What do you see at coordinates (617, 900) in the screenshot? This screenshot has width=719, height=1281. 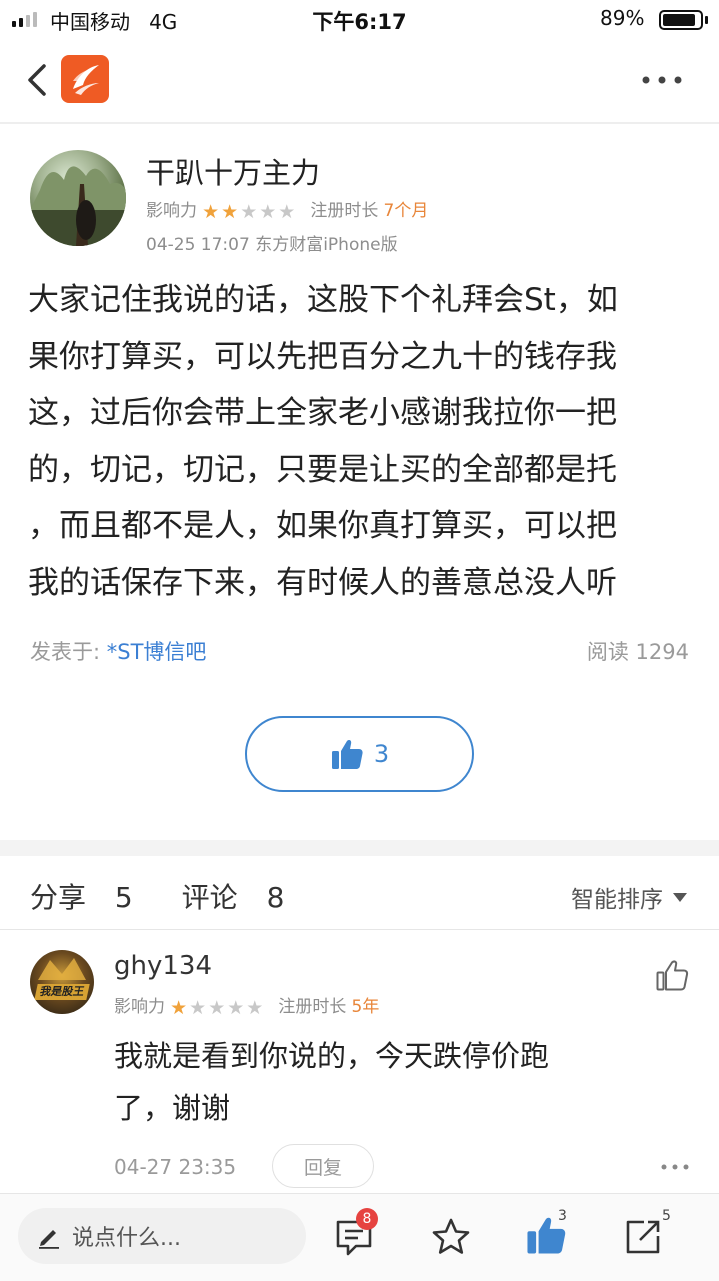 I see `sort-label: 智能排序` at bounding box center [617, 900].